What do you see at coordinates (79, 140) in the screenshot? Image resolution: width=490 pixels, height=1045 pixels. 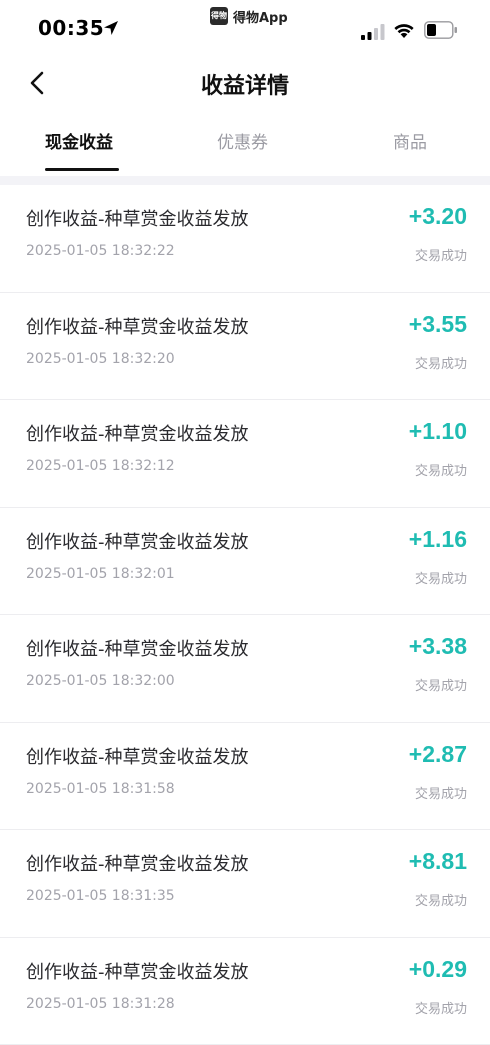 I see `tab-cash-income: 现金收益` at bounding box center [79, 140].